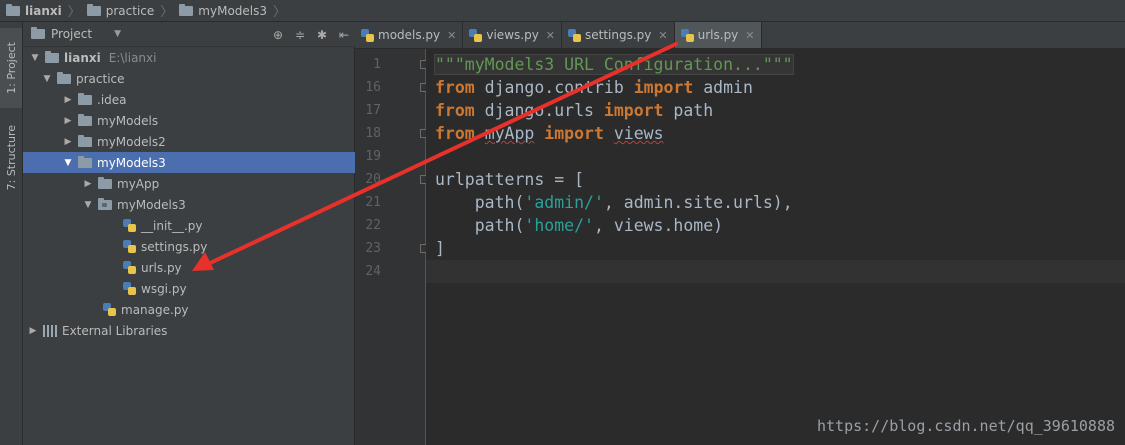  I want to click on code-line-16: from django.contrib import admin, so click(594, 87).